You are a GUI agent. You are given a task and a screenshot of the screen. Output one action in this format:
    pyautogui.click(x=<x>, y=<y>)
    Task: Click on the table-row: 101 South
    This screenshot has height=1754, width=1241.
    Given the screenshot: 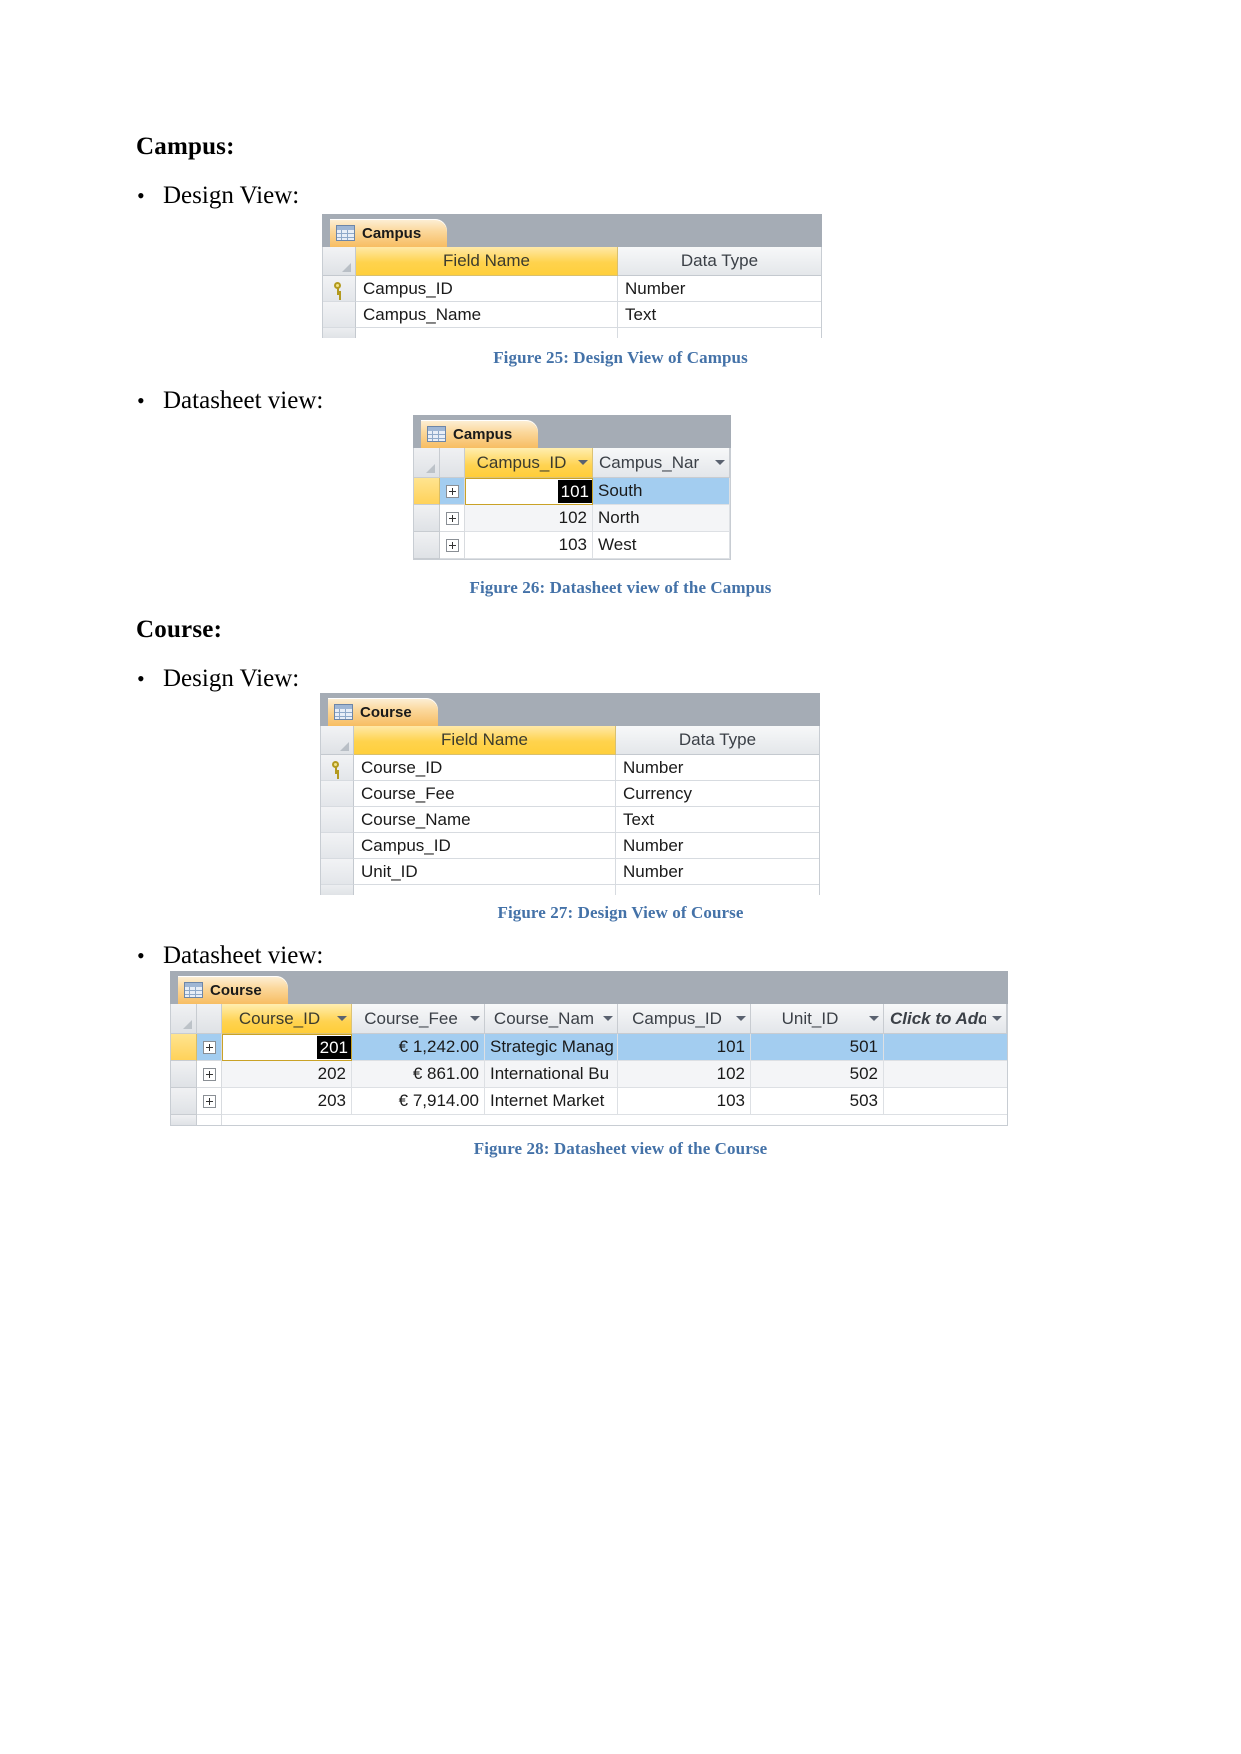 What is the action you would take?
    pyautogui.click(x=572, y=491)
    